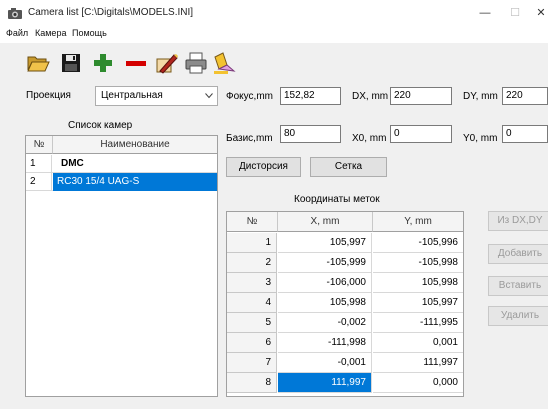 This screenshot has height=409, width=548. What do you see at coordinates (209, 96) in the screenshot?
I see `chevron-down-icon` at bounding box center [209, 96].